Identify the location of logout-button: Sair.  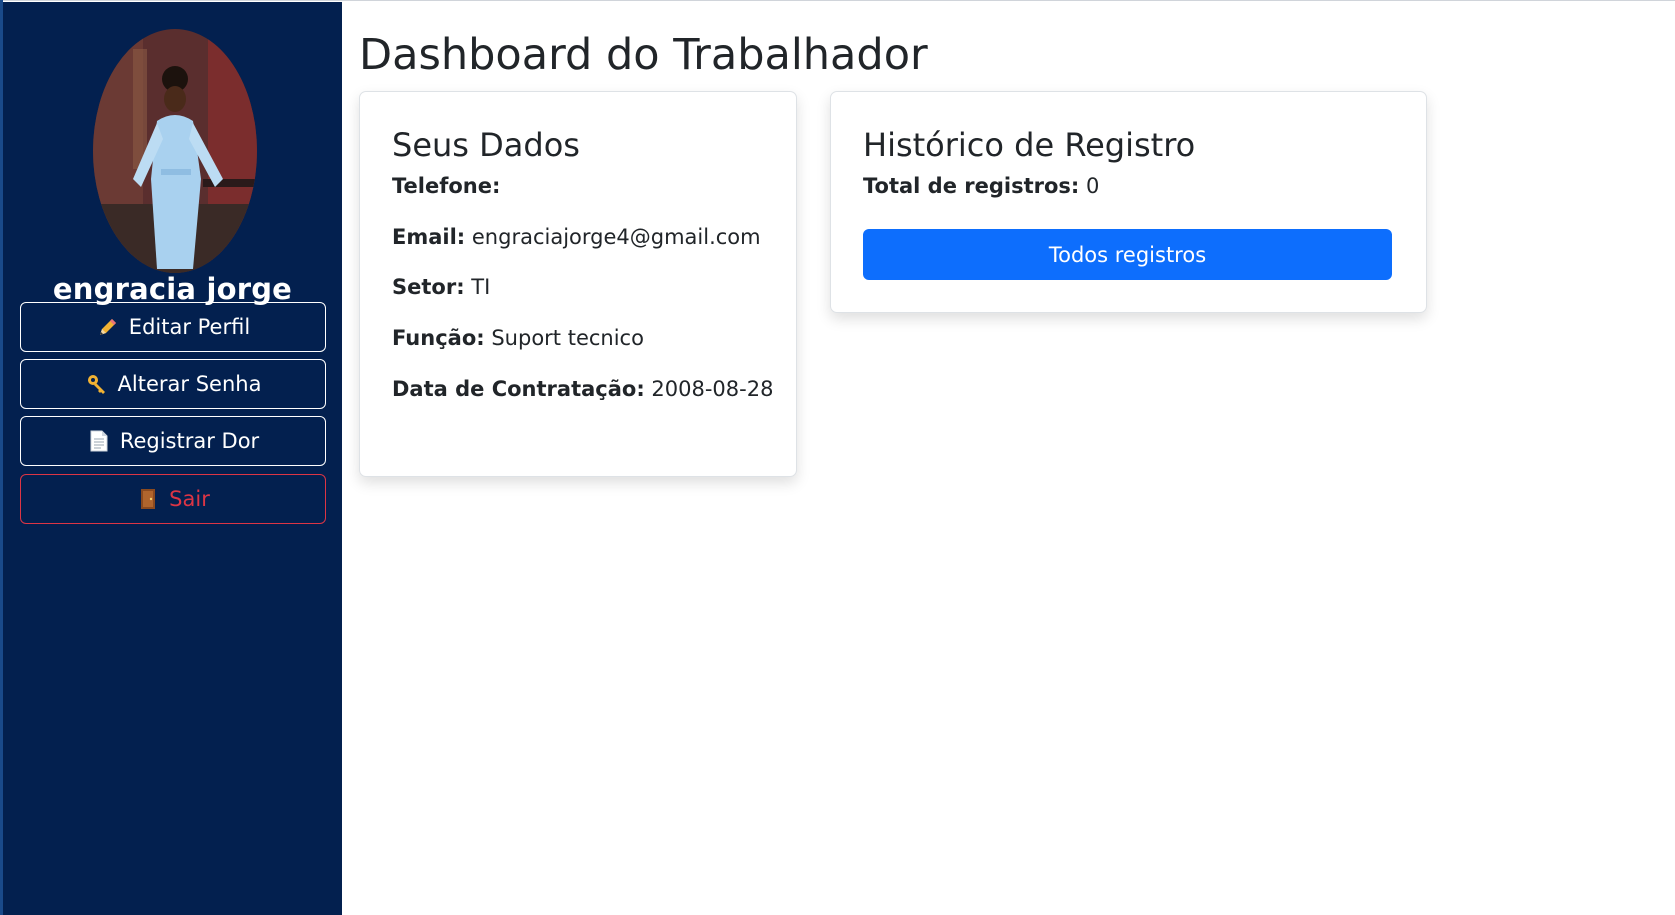
(173, 499).